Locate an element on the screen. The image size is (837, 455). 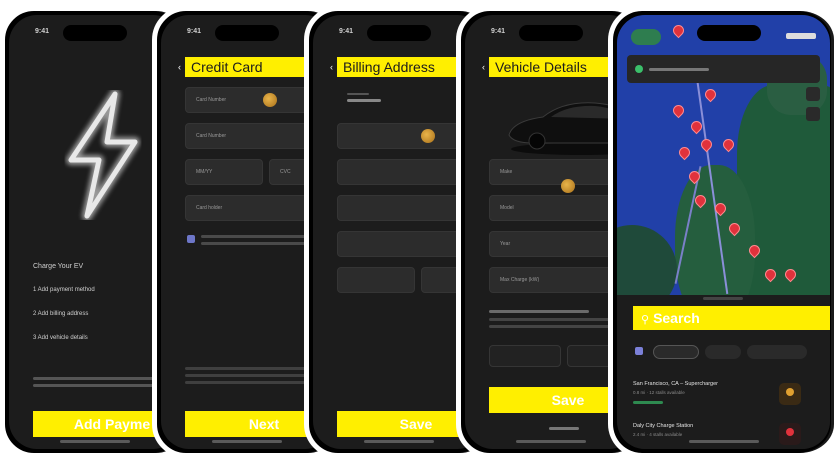
terms-note is located at coordinates (245, 382).